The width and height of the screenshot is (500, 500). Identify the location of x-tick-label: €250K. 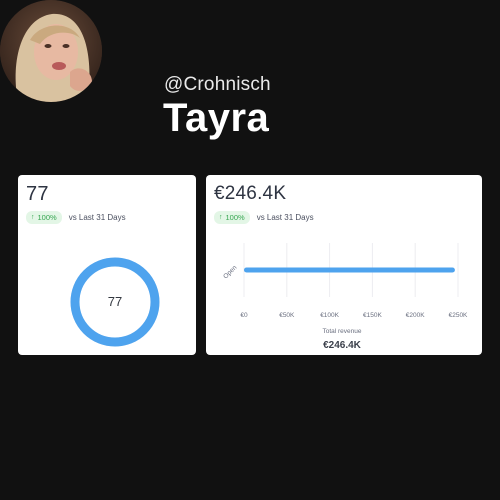
(458, 315).